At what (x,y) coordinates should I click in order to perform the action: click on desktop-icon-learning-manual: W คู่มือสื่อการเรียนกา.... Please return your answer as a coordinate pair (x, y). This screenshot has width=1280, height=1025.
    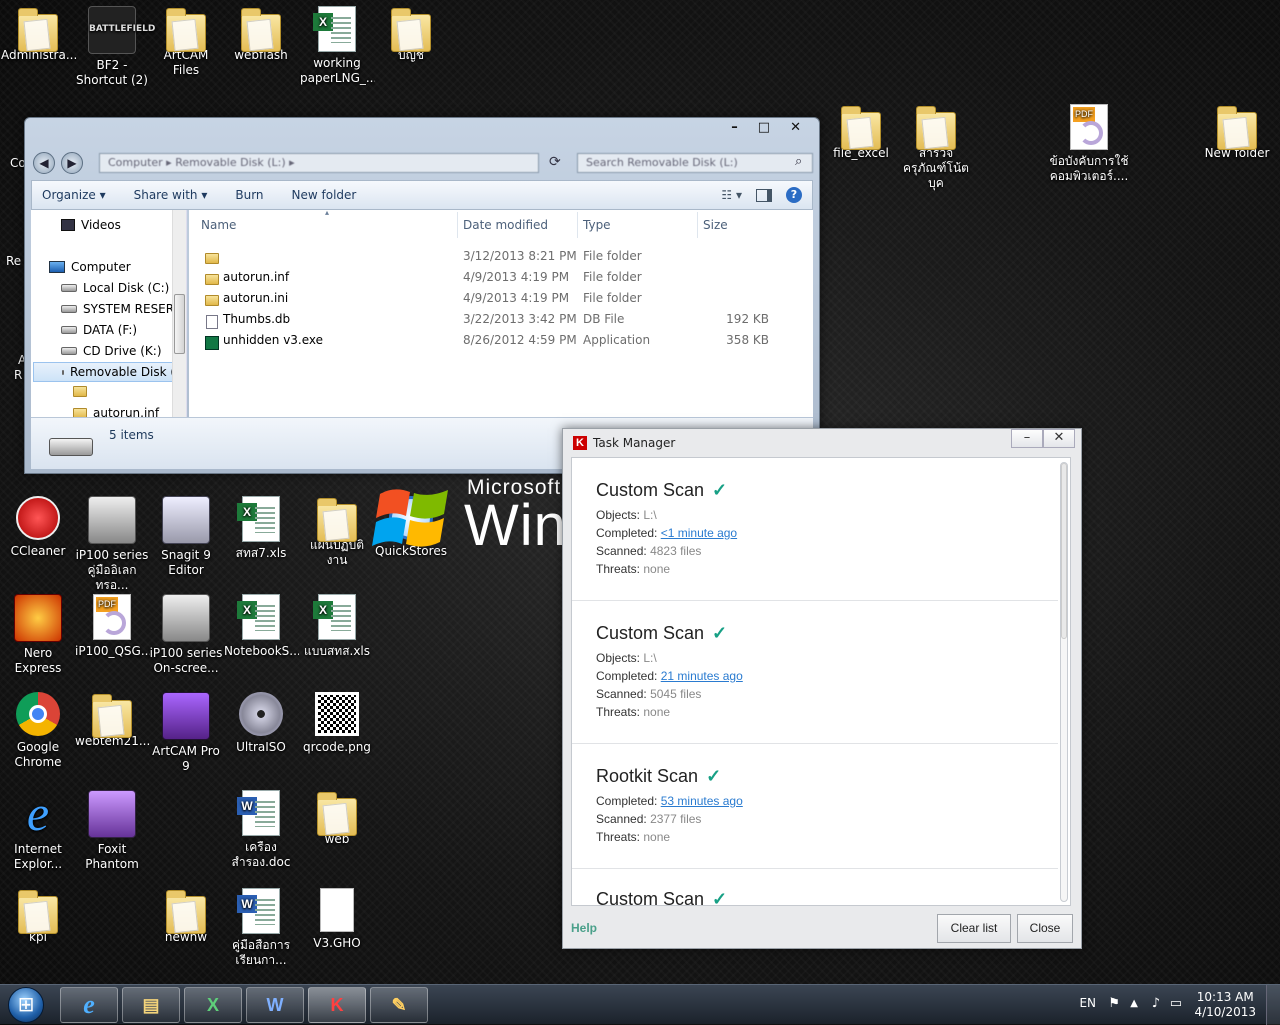
    Looking at the image, I should click on (261, 928).